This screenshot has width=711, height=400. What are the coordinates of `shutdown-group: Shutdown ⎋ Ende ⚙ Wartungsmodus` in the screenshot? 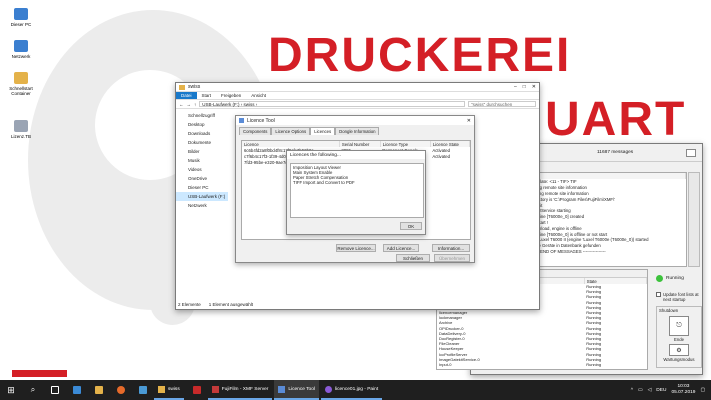 It's located at (679, 337).